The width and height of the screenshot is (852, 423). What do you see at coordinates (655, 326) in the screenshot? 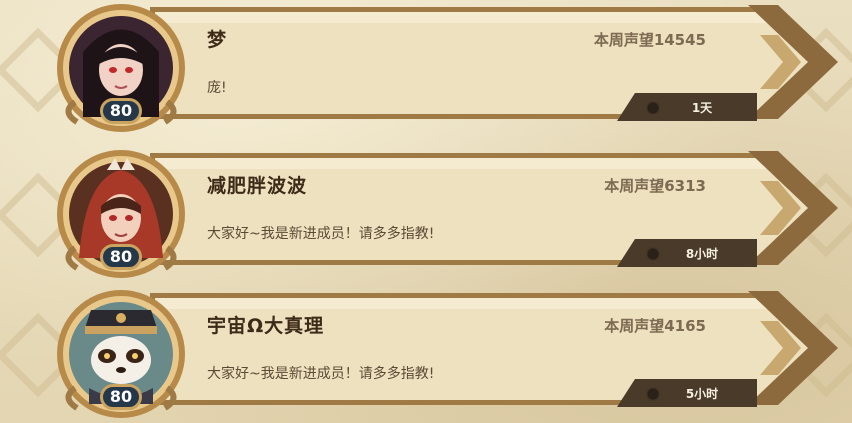
I see `weekly-reputation: 本周声望4165` at bounding box center [655, 326].